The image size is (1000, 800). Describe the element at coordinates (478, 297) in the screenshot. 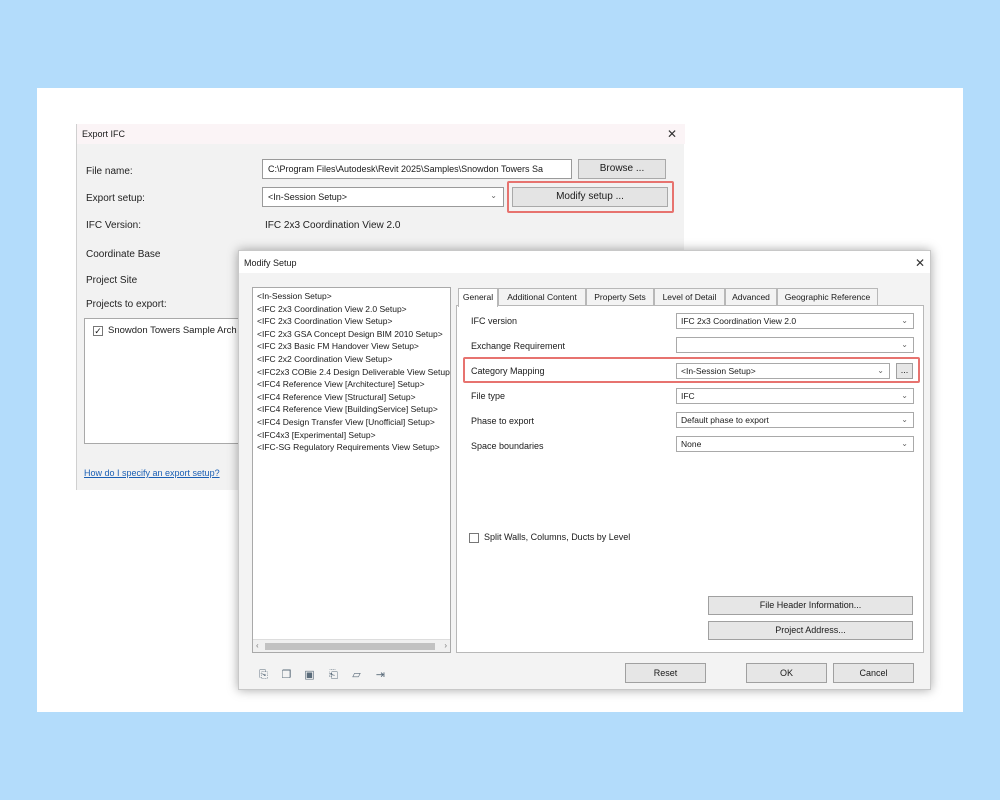

I see `tab-general: General` at that location.